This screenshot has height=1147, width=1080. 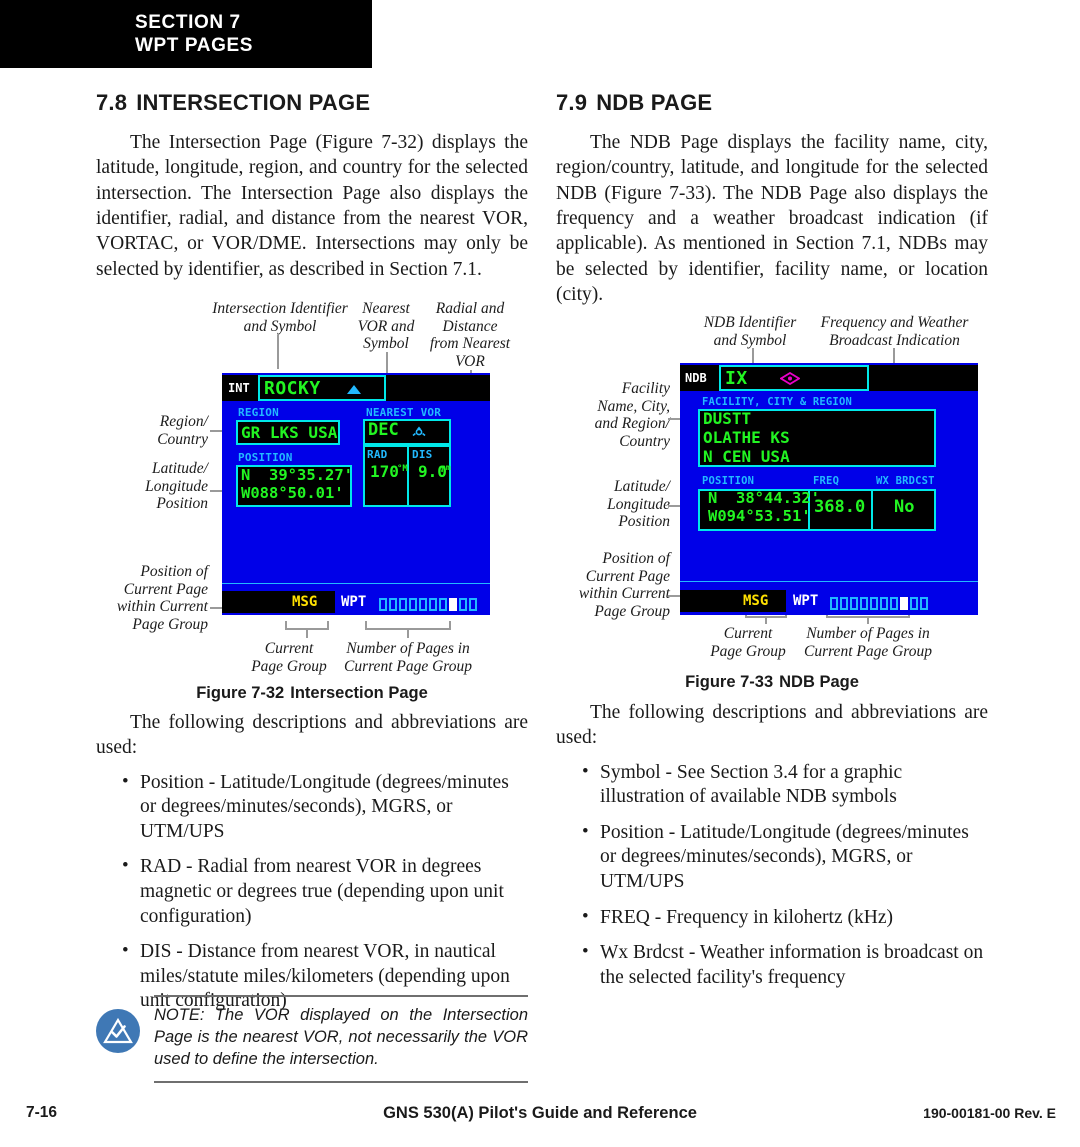 I want to click on ndb-position-label: POSITION, so click(x=728, y=481).